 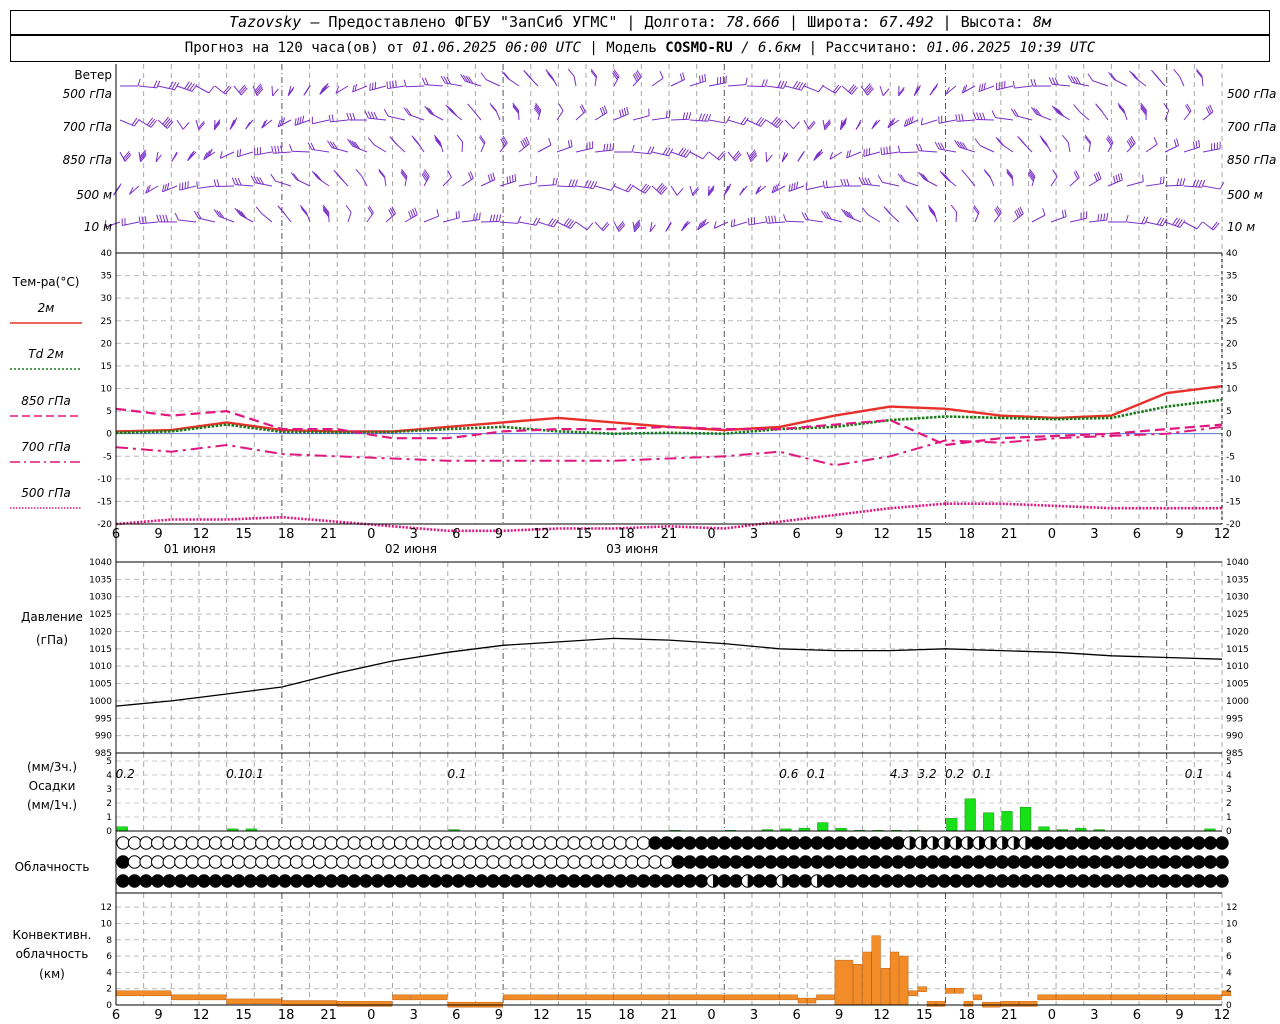 What do you see at coordinates (1241, 227) in the screenshot?
I see `wind-level-label-right: 10 м` at bounding box center [1241, 227].